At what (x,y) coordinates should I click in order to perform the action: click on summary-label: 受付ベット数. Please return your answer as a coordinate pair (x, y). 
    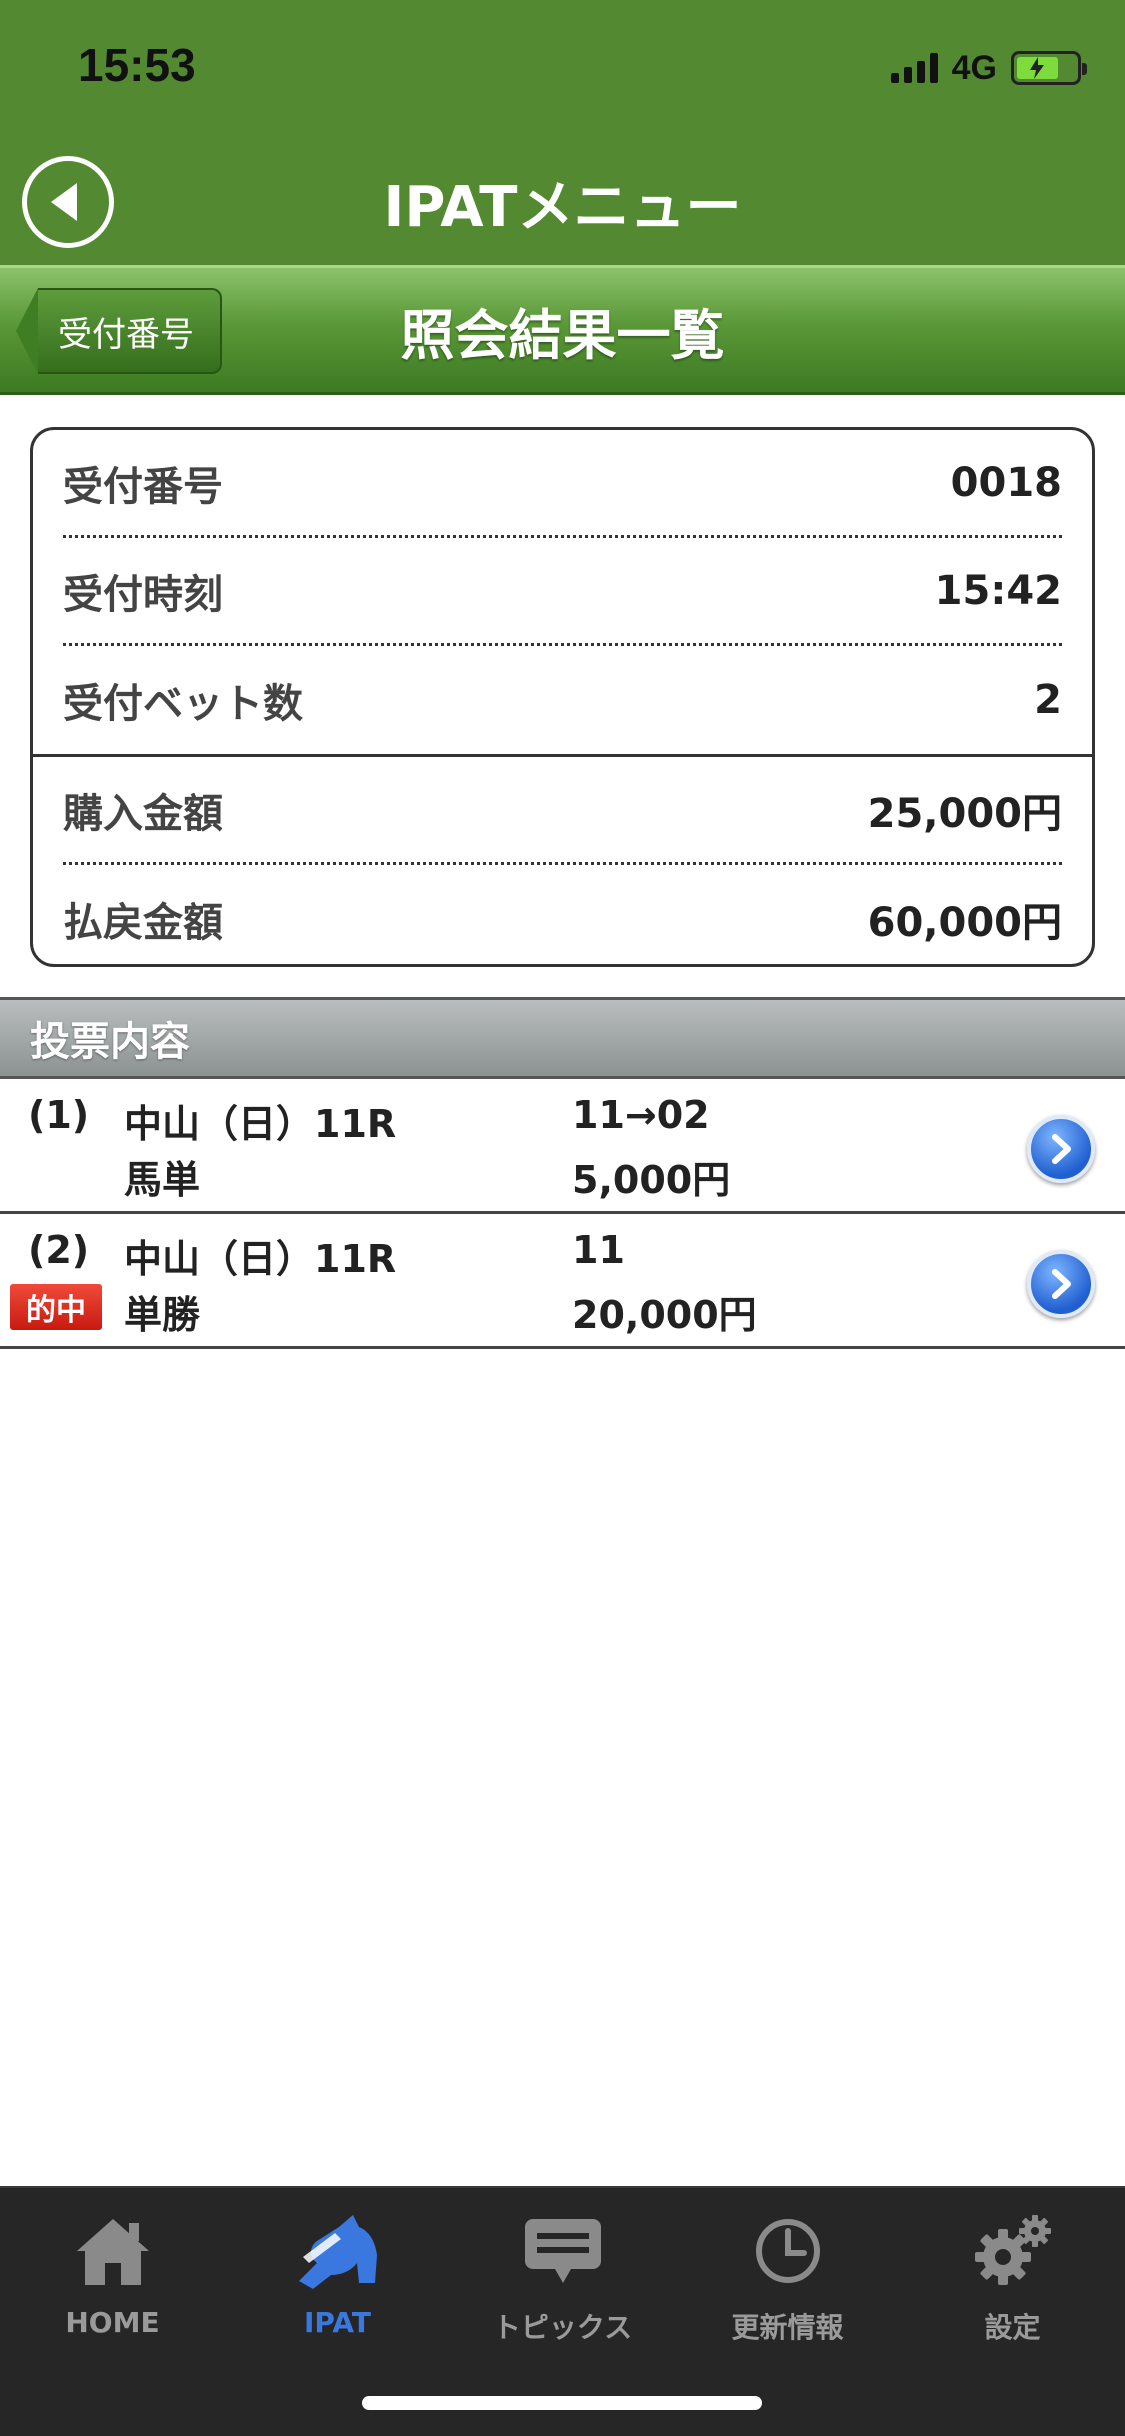
    Looking at the image, I should click on (183, 704).